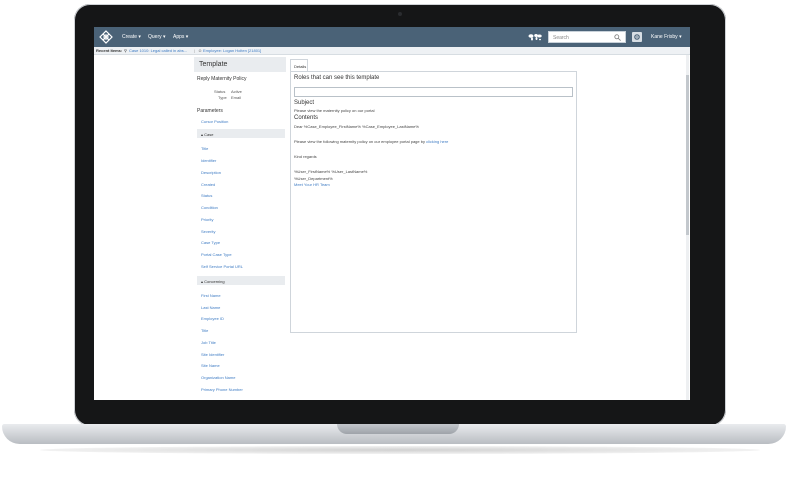 The height and width of the screenshot is (491, 800). Describe the element at coordinates (125, 50) in the screenshot. I see `case-icon: ⚲` at that location.